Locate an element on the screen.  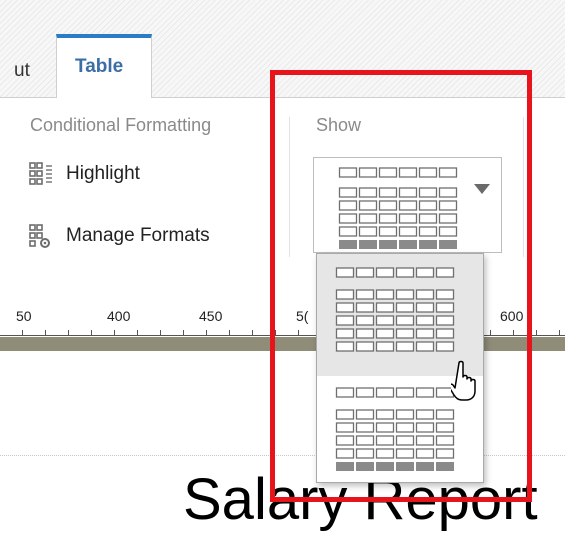
ruler-label: 600 is located at coordinates (512, 316).